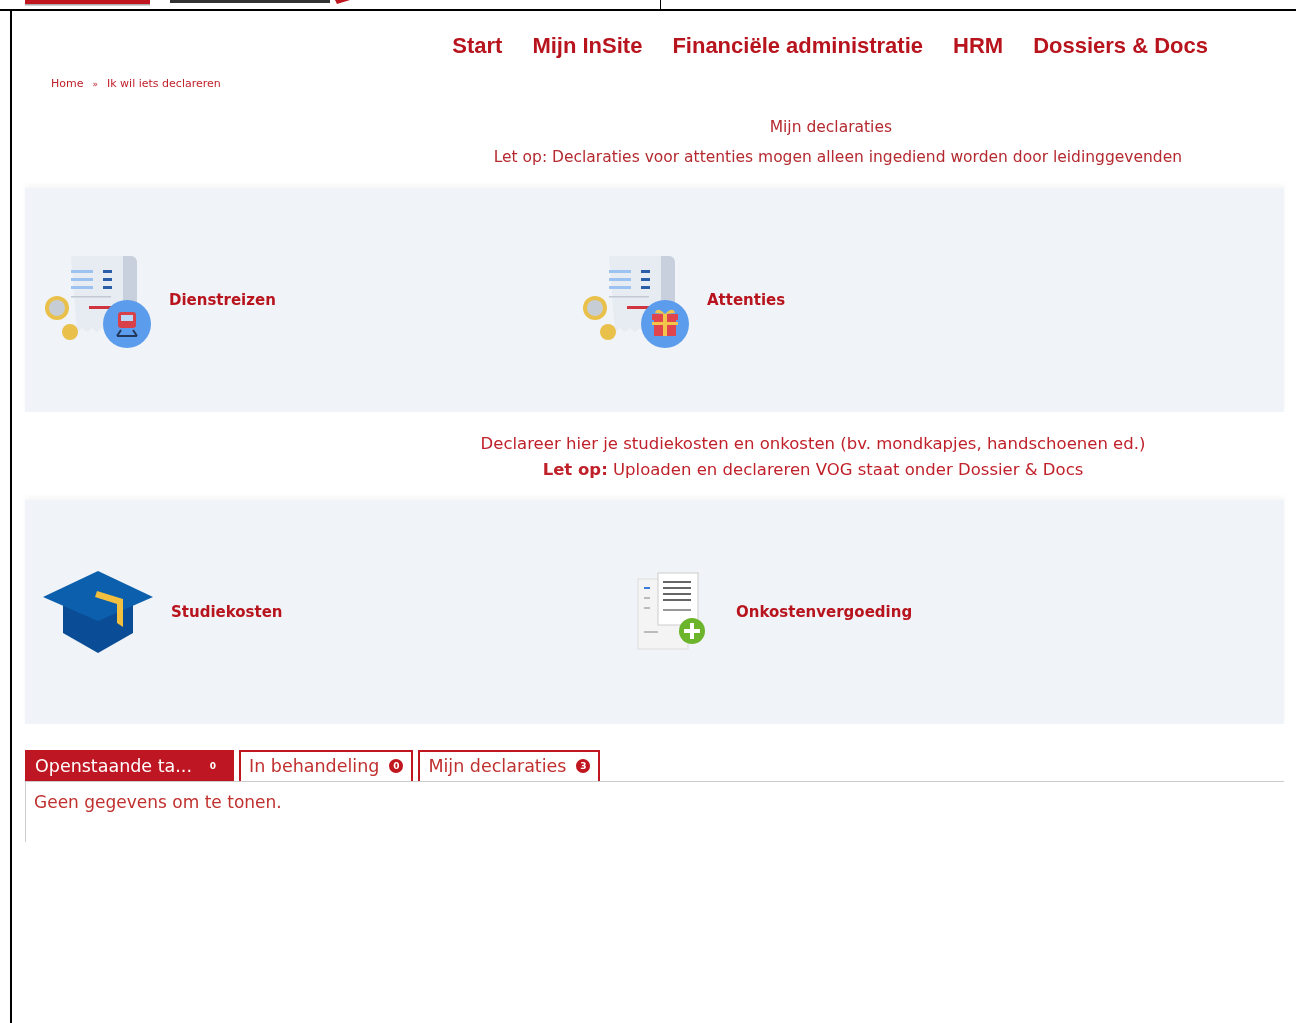  What do you see at coordinates (67, 83) in the screenshot?
I see `breadcrumb-link: Home` at bounding box center [67, 83].